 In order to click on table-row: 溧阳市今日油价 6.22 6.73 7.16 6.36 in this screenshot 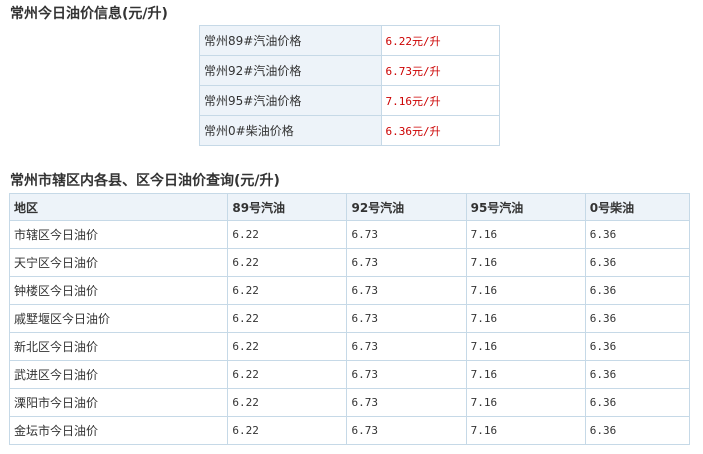, I will do `click(349, 402)`.